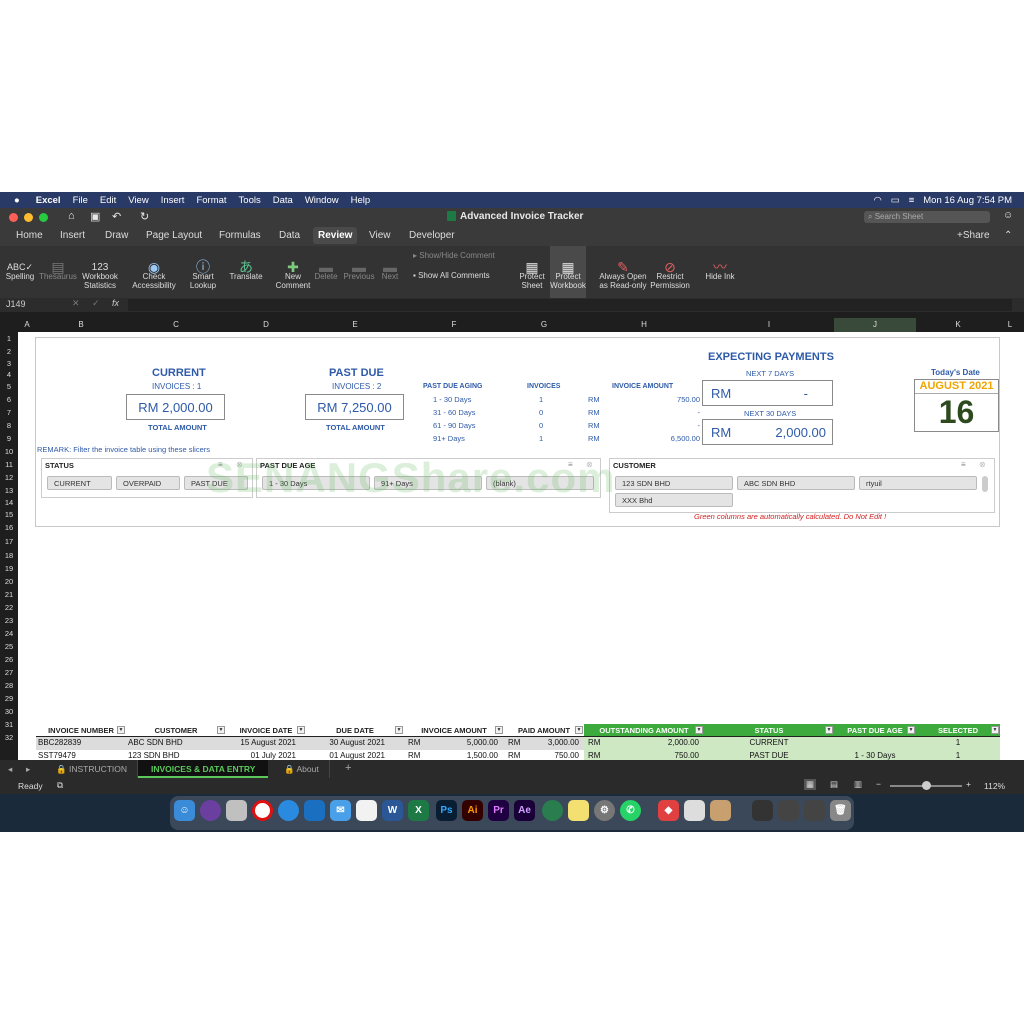 Image resolution: width=1024 pixels, height=1024 pixels. I want to click on control-center-icon: ≡, so click(912, 200).